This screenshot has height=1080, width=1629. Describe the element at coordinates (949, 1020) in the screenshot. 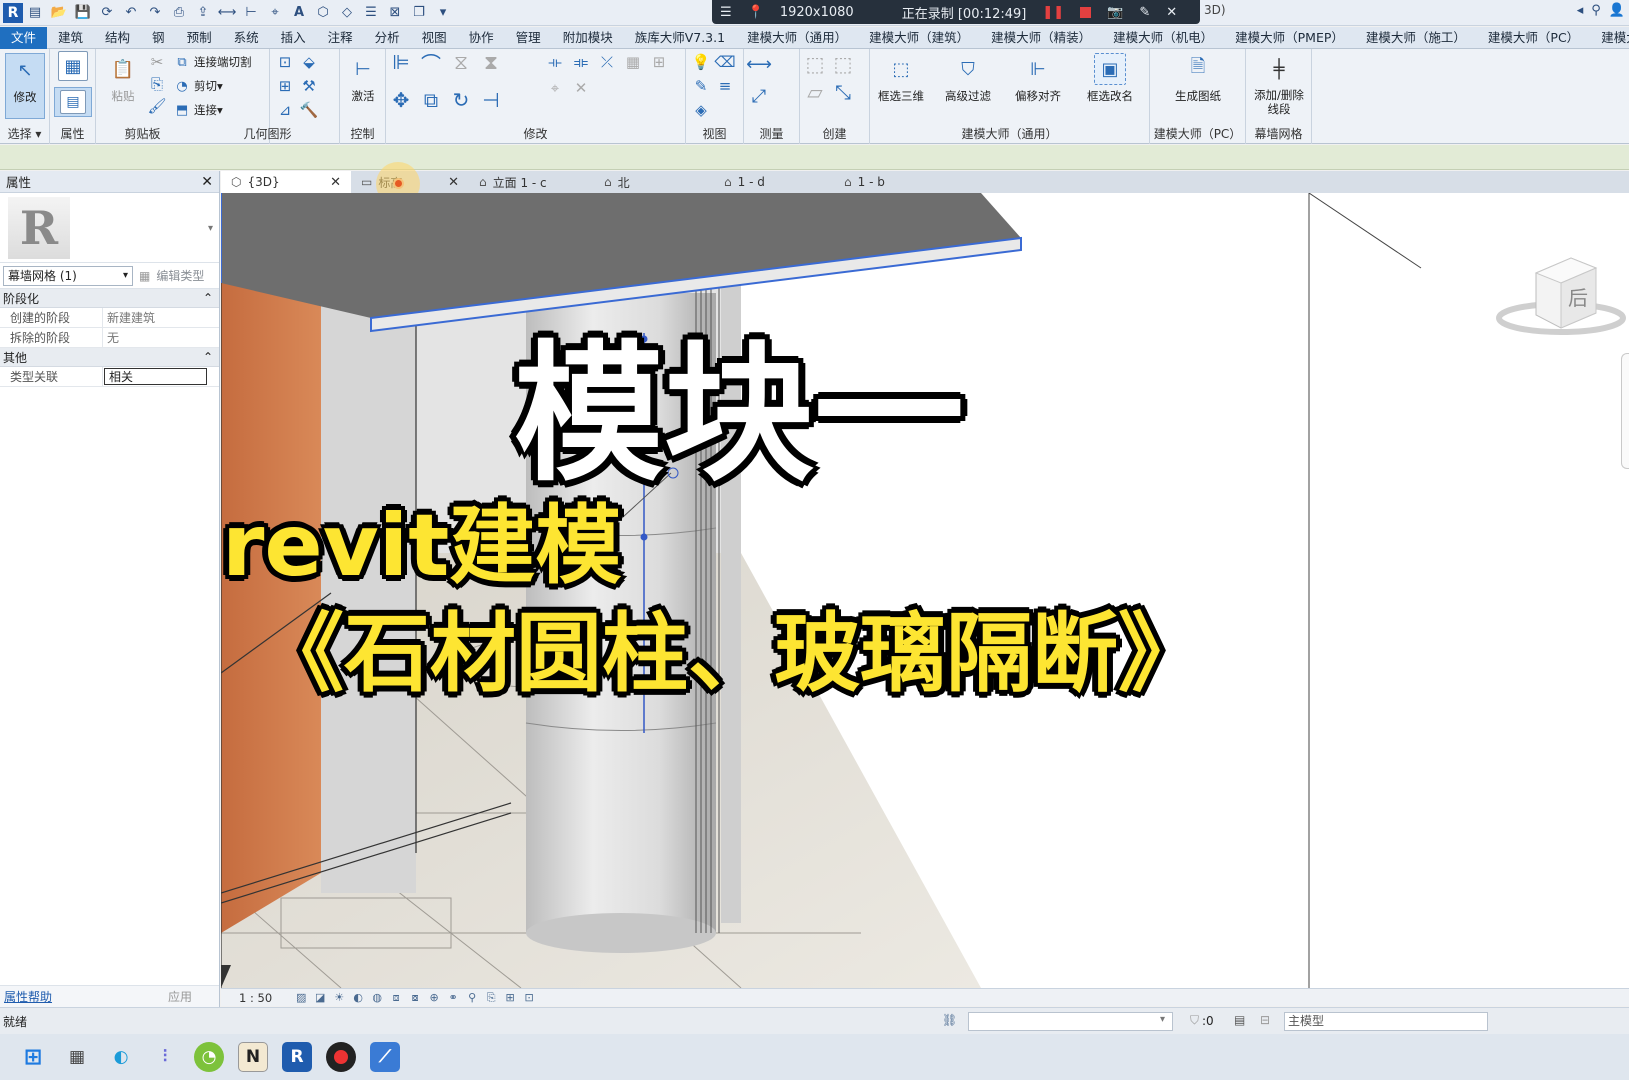

I see `worksets-icon: ⛓` at that location.